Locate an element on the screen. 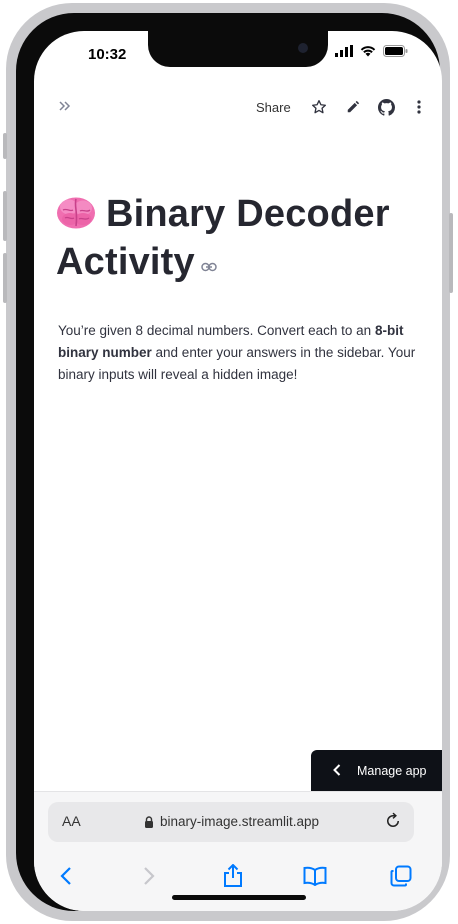  signal-icon is located at coordinates (344, 51).